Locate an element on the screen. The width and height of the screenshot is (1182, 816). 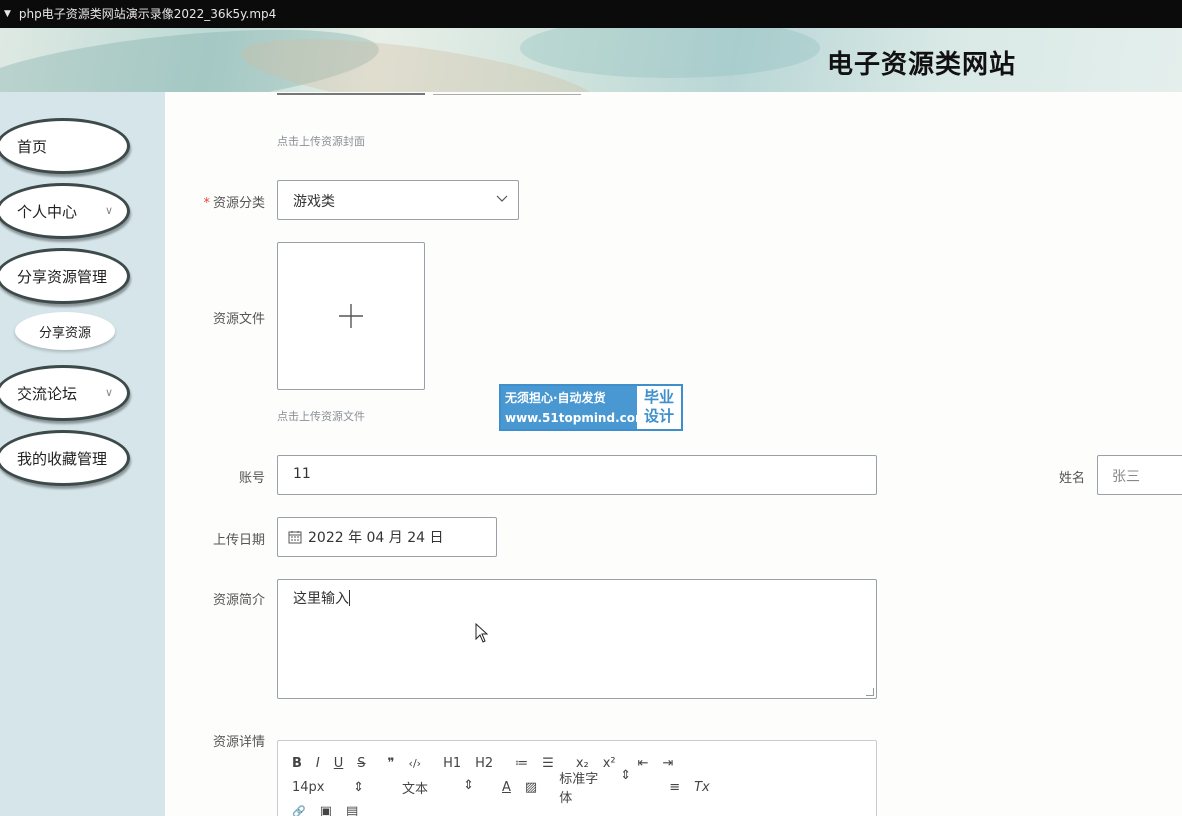
calendar-icon is located at coordinates (295, 537).